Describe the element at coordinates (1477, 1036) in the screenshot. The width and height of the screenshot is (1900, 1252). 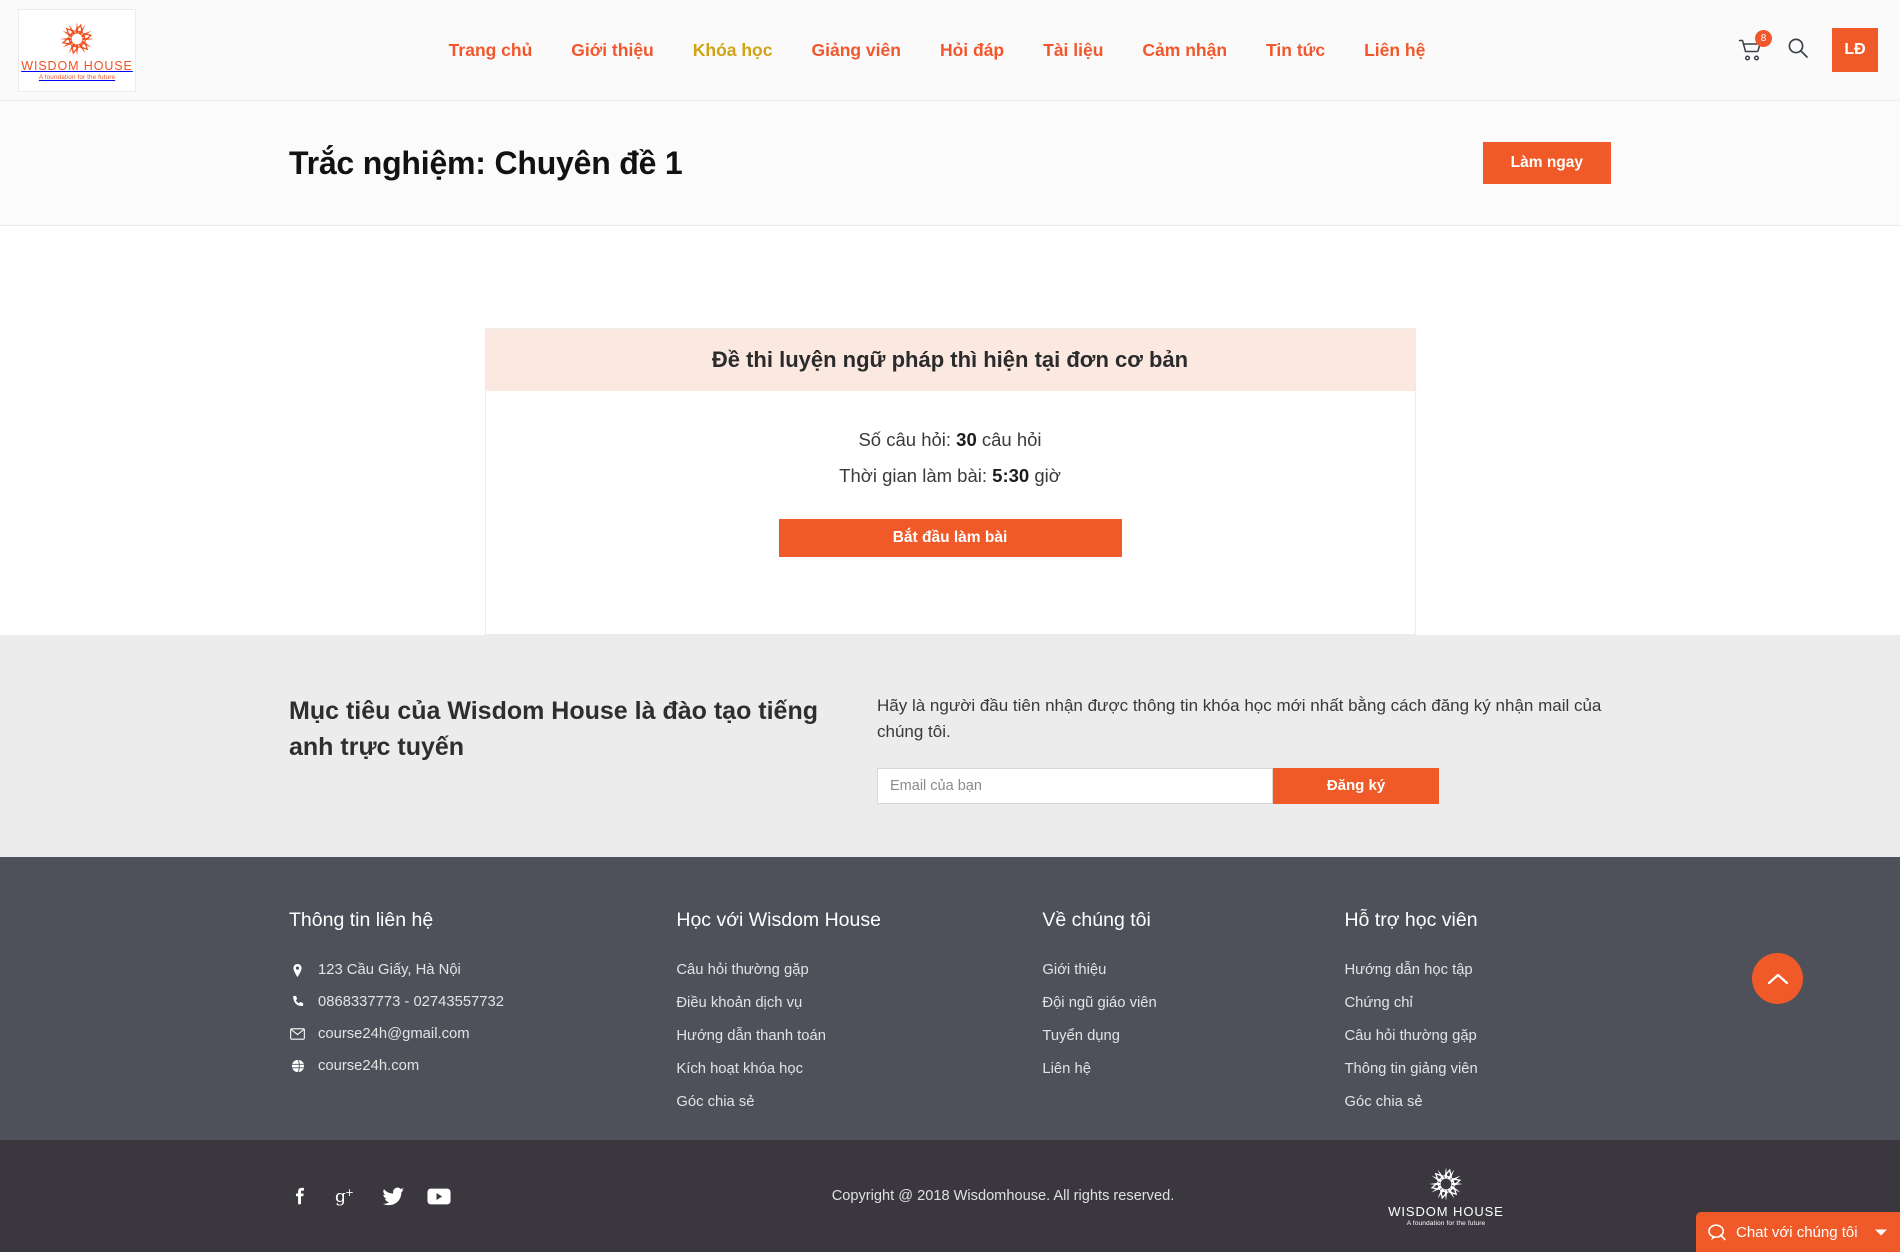
I see `footer-support-link-3: Câu hỏi thường gặp` at that location.